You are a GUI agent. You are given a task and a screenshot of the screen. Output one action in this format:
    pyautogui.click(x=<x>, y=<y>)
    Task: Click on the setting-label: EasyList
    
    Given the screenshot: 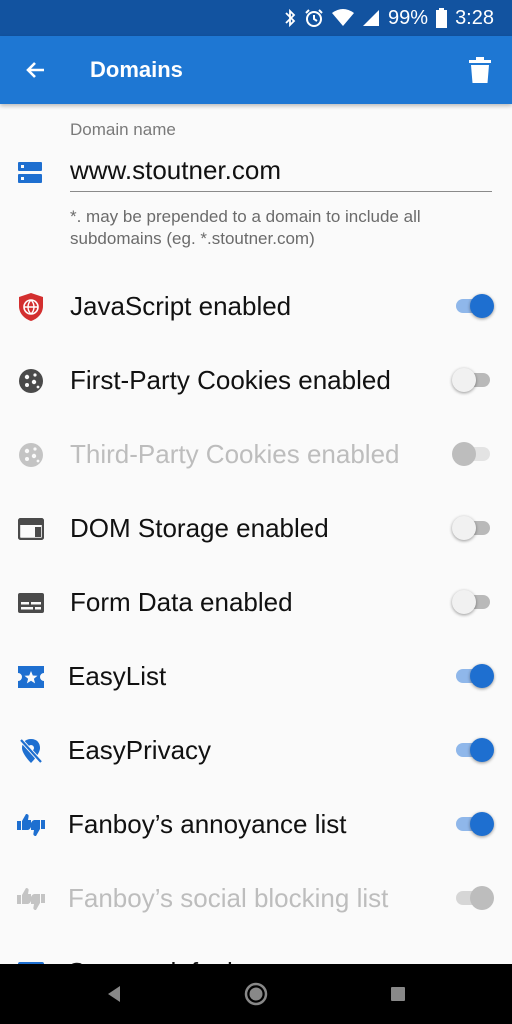 What is the action you would take?
    pyautogui.click(x=117, y=676)
    